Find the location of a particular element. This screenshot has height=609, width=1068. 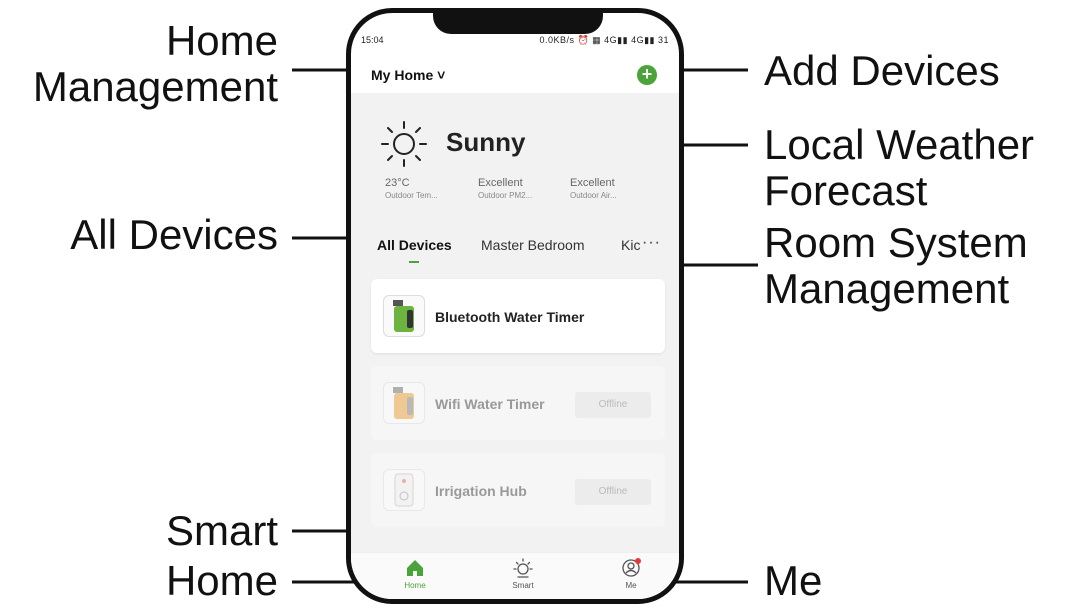

tabbar-smart: Smart is located at coordinates (523, 573).